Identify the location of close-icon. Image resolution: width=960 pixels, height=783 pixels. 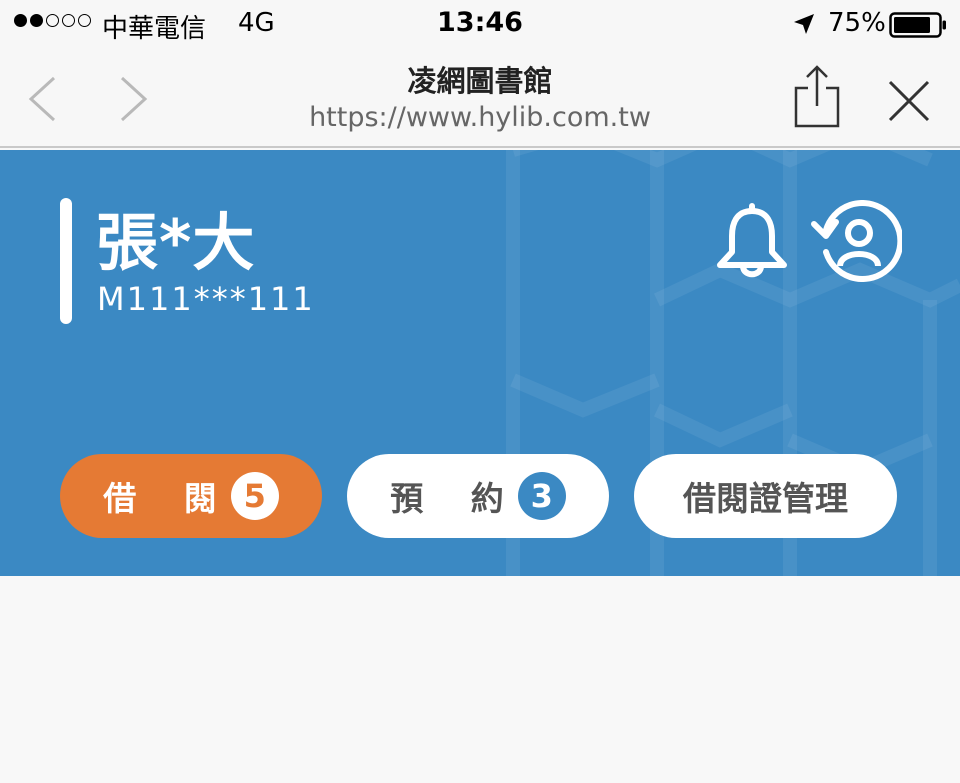
(909, 103).